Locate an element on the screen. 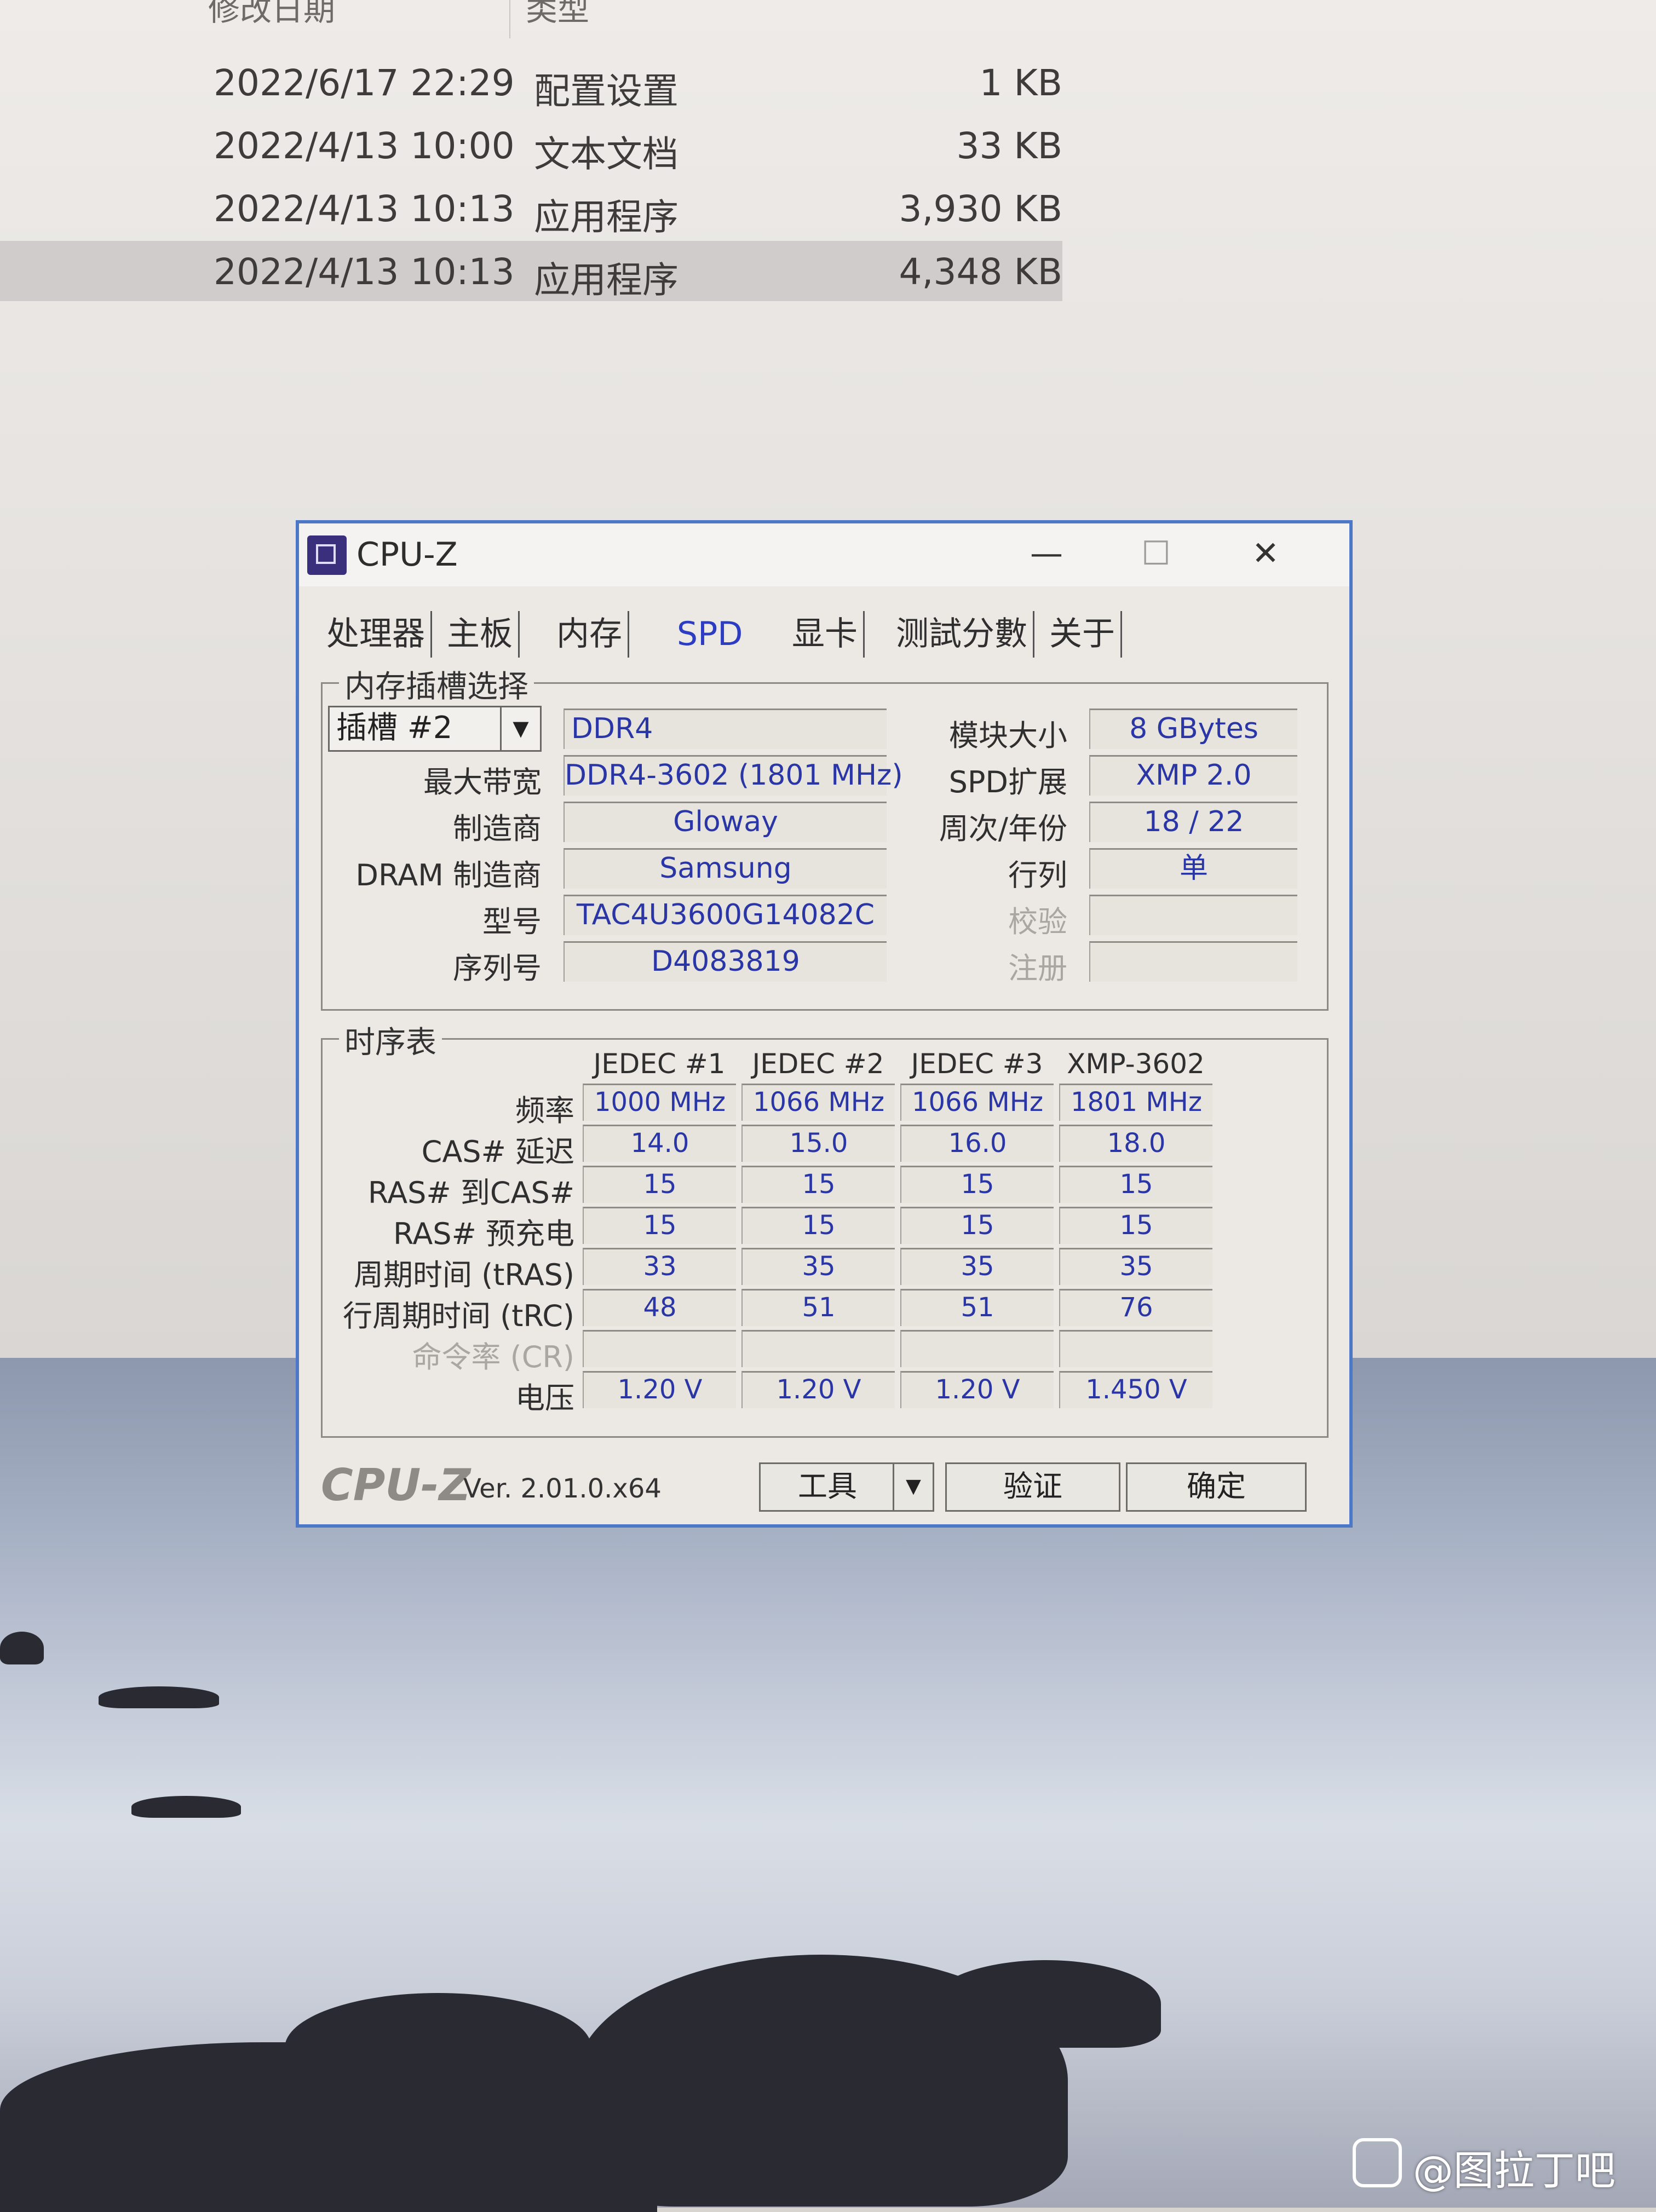 This screenshot has height=2212, width=1656. file-date: 2022/4/13 10:00 is located at coordinates (364, 146).